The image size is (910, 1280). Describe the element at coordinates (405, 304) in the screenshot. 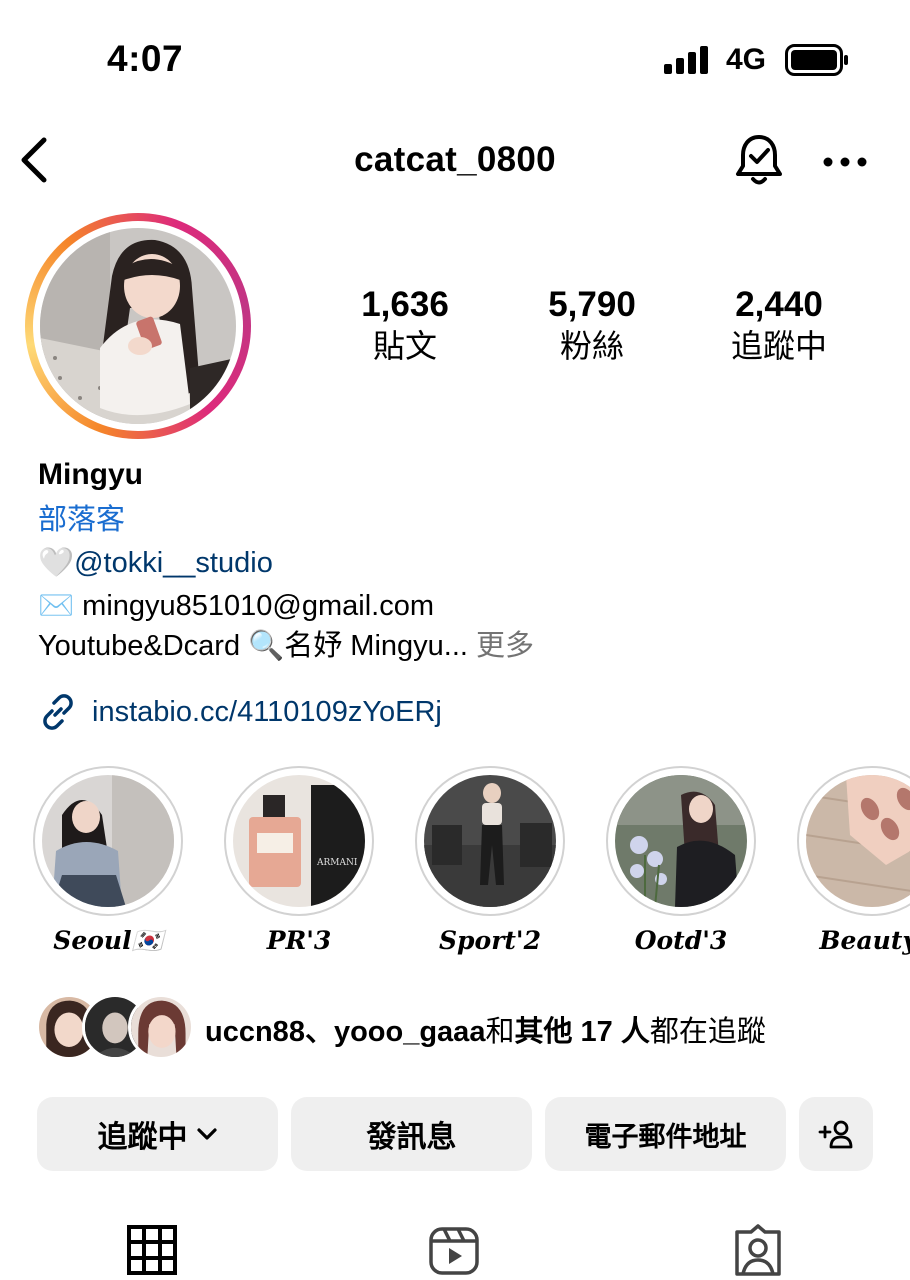

I see `stat-posts-count: 1,636` at that location.